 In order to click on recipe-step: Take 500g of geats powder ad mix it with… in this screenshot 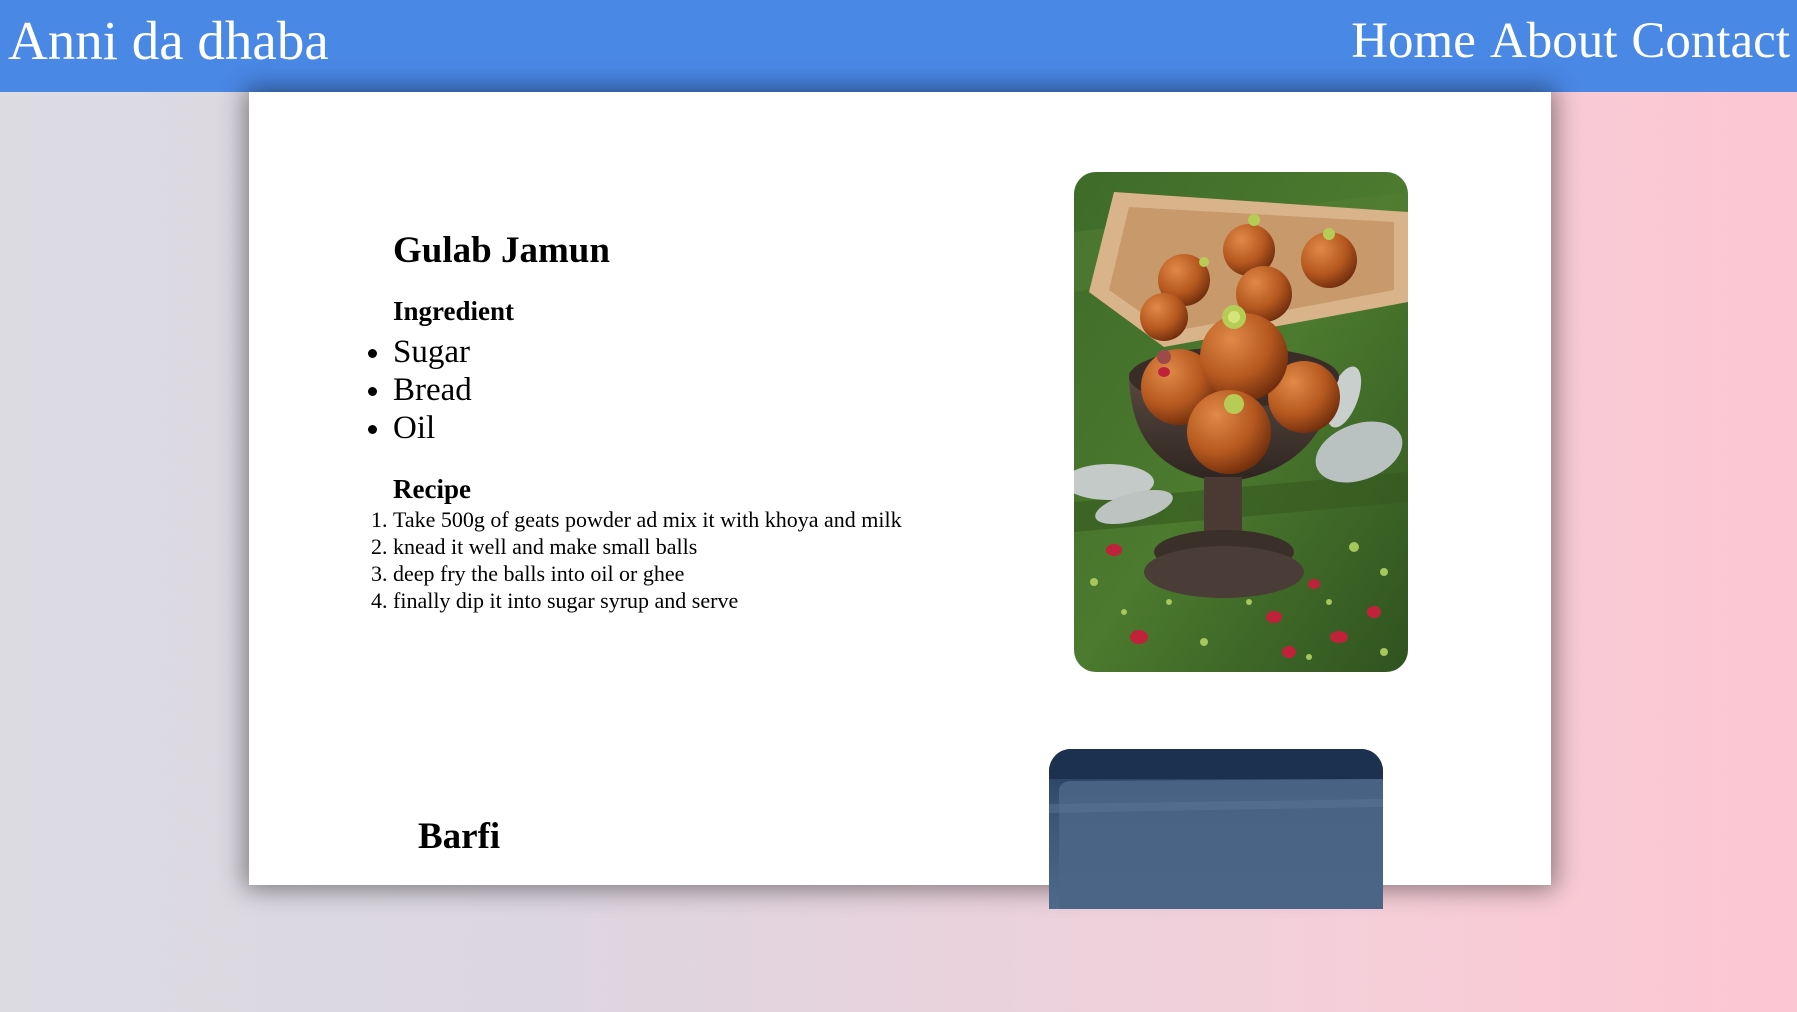, I will do `click(647, 519)`.